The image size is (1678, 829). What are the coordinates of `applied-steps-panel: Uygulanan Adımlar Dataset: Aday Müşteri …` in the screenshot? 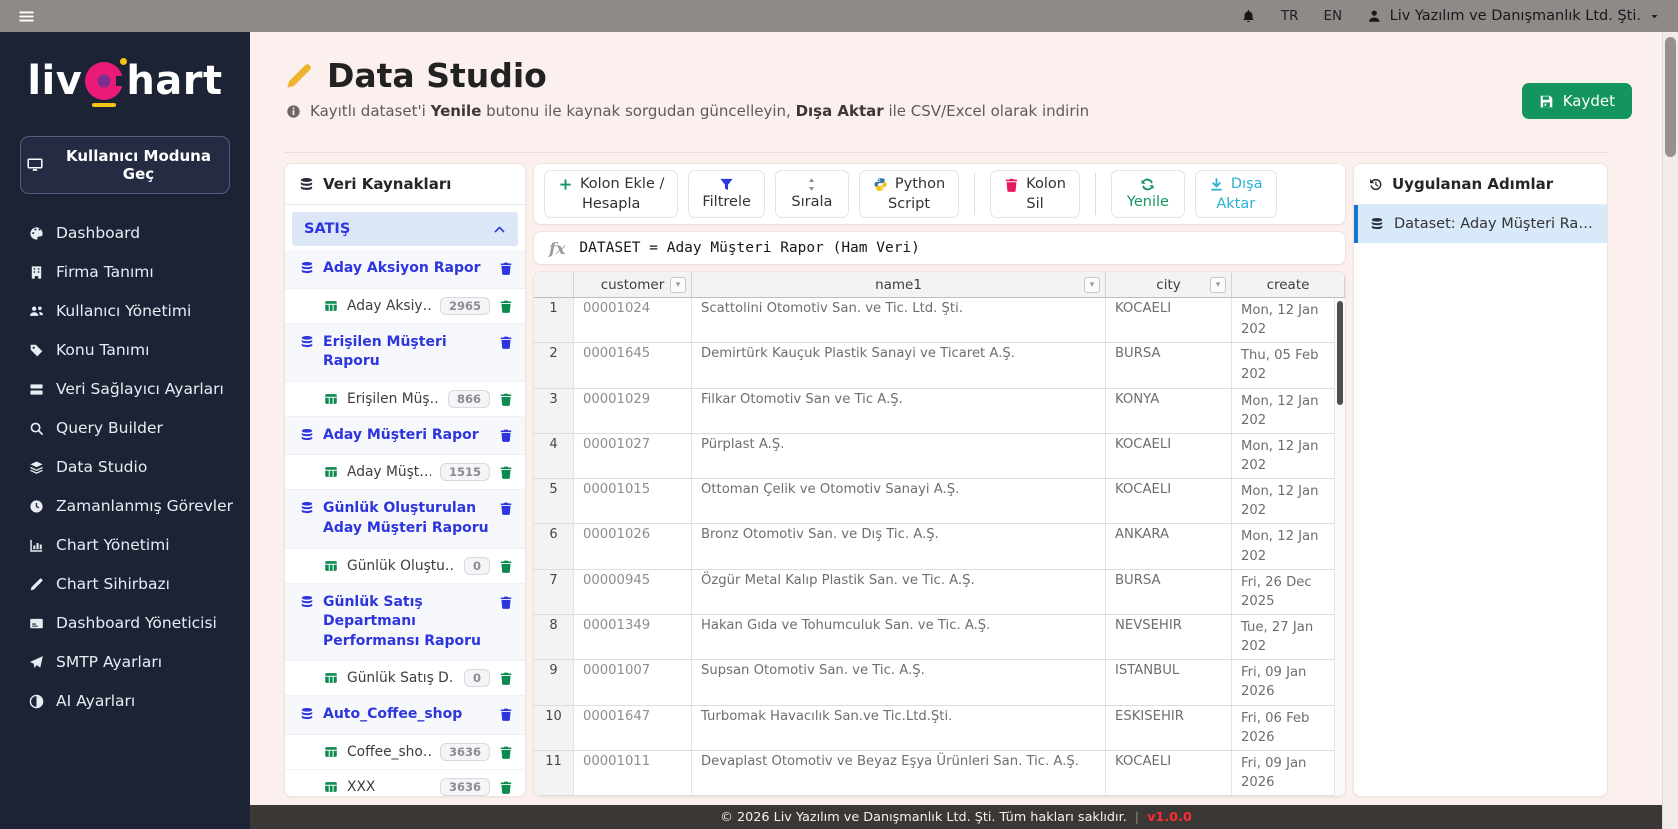 It's located at (1480, 480).